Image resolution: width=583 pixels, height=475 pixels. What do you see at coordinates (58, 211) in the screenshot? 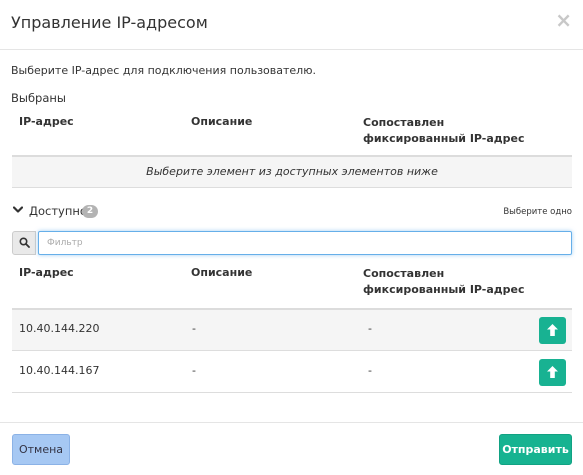
I see `available-section-title: Доступно` at bounding box center [58, 211].